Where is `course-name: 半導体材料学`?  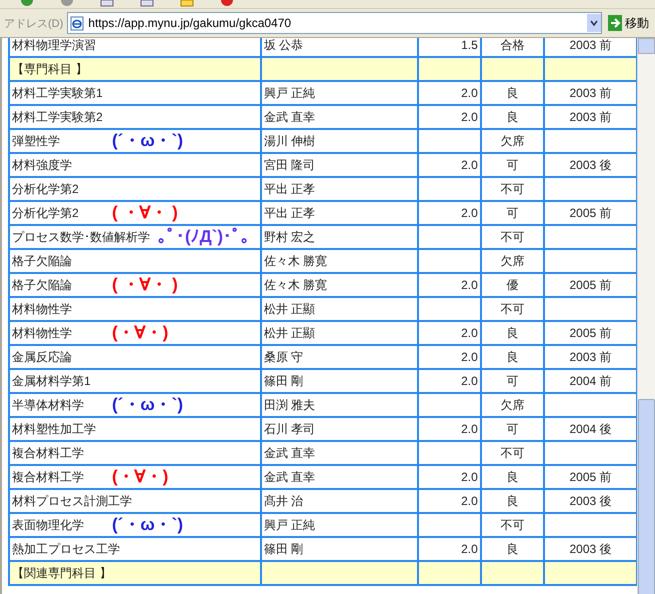
course-name: 半導体材料学 is located at coordinates (48, 405).